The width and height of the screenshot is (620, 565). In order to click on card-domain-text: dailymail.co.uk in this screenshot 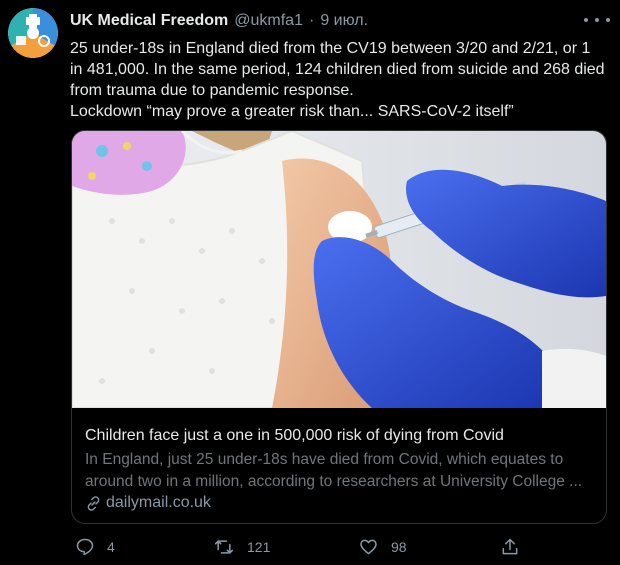, I will do `click(158, 502)`.